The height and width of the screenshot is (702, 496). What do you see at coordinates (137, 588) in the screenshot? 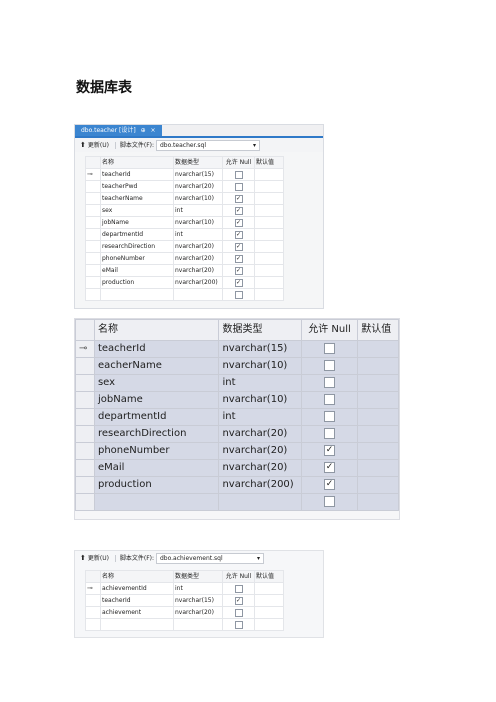
I see `column-name-cell: achievementId` at bounding box center [137, 588].